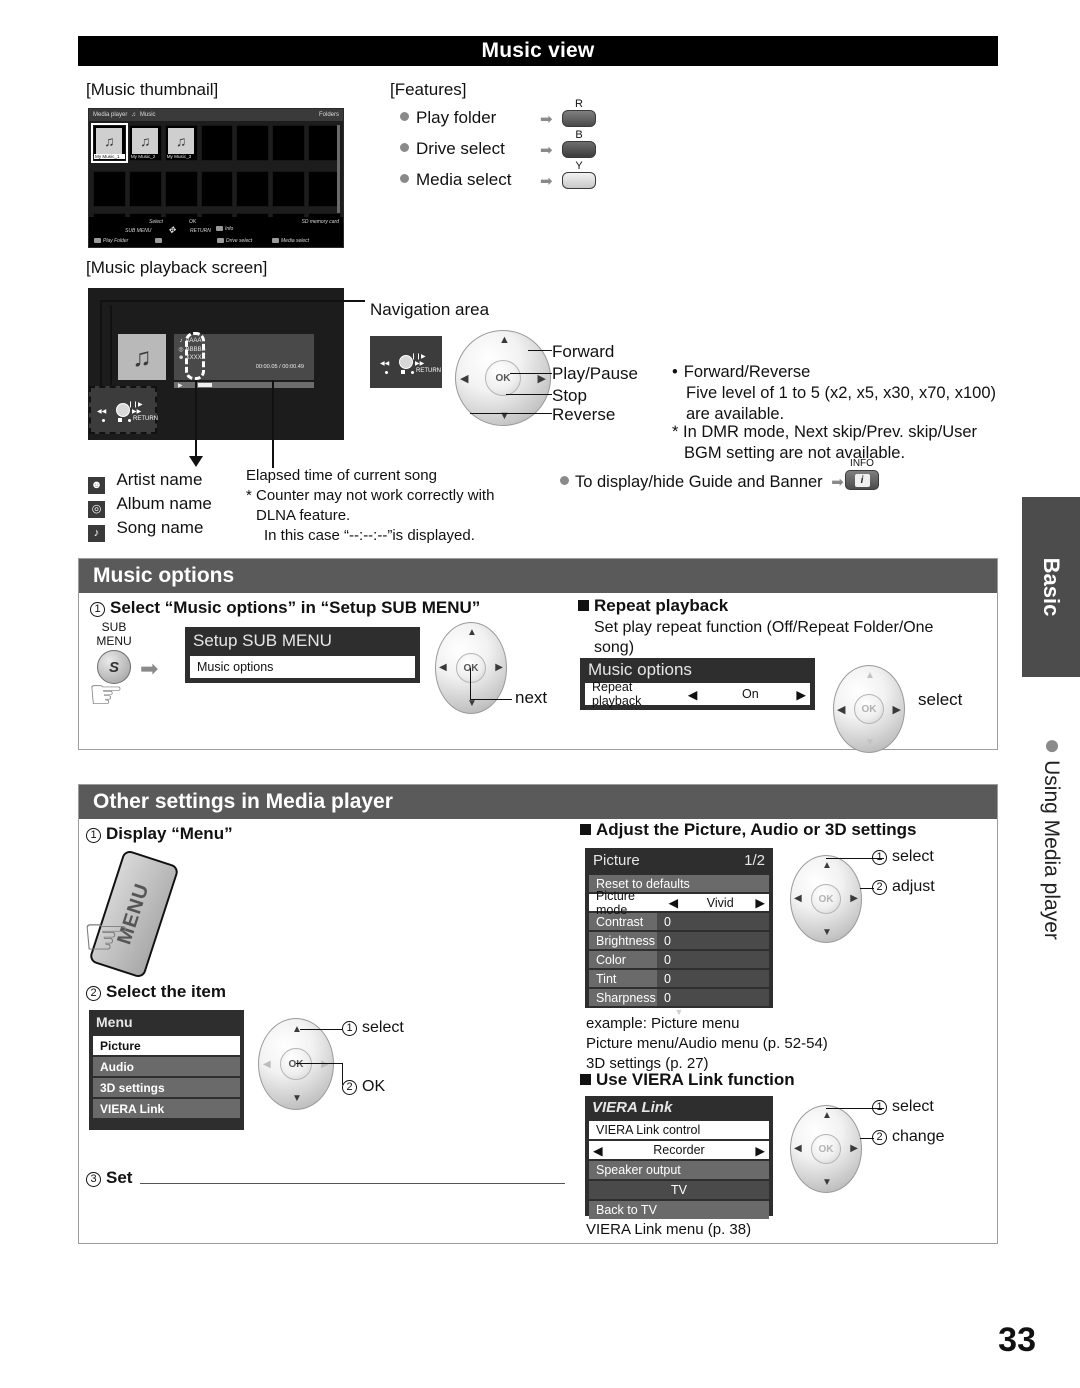  I want to click on dpad-icon: ✥, so click(172, 230).